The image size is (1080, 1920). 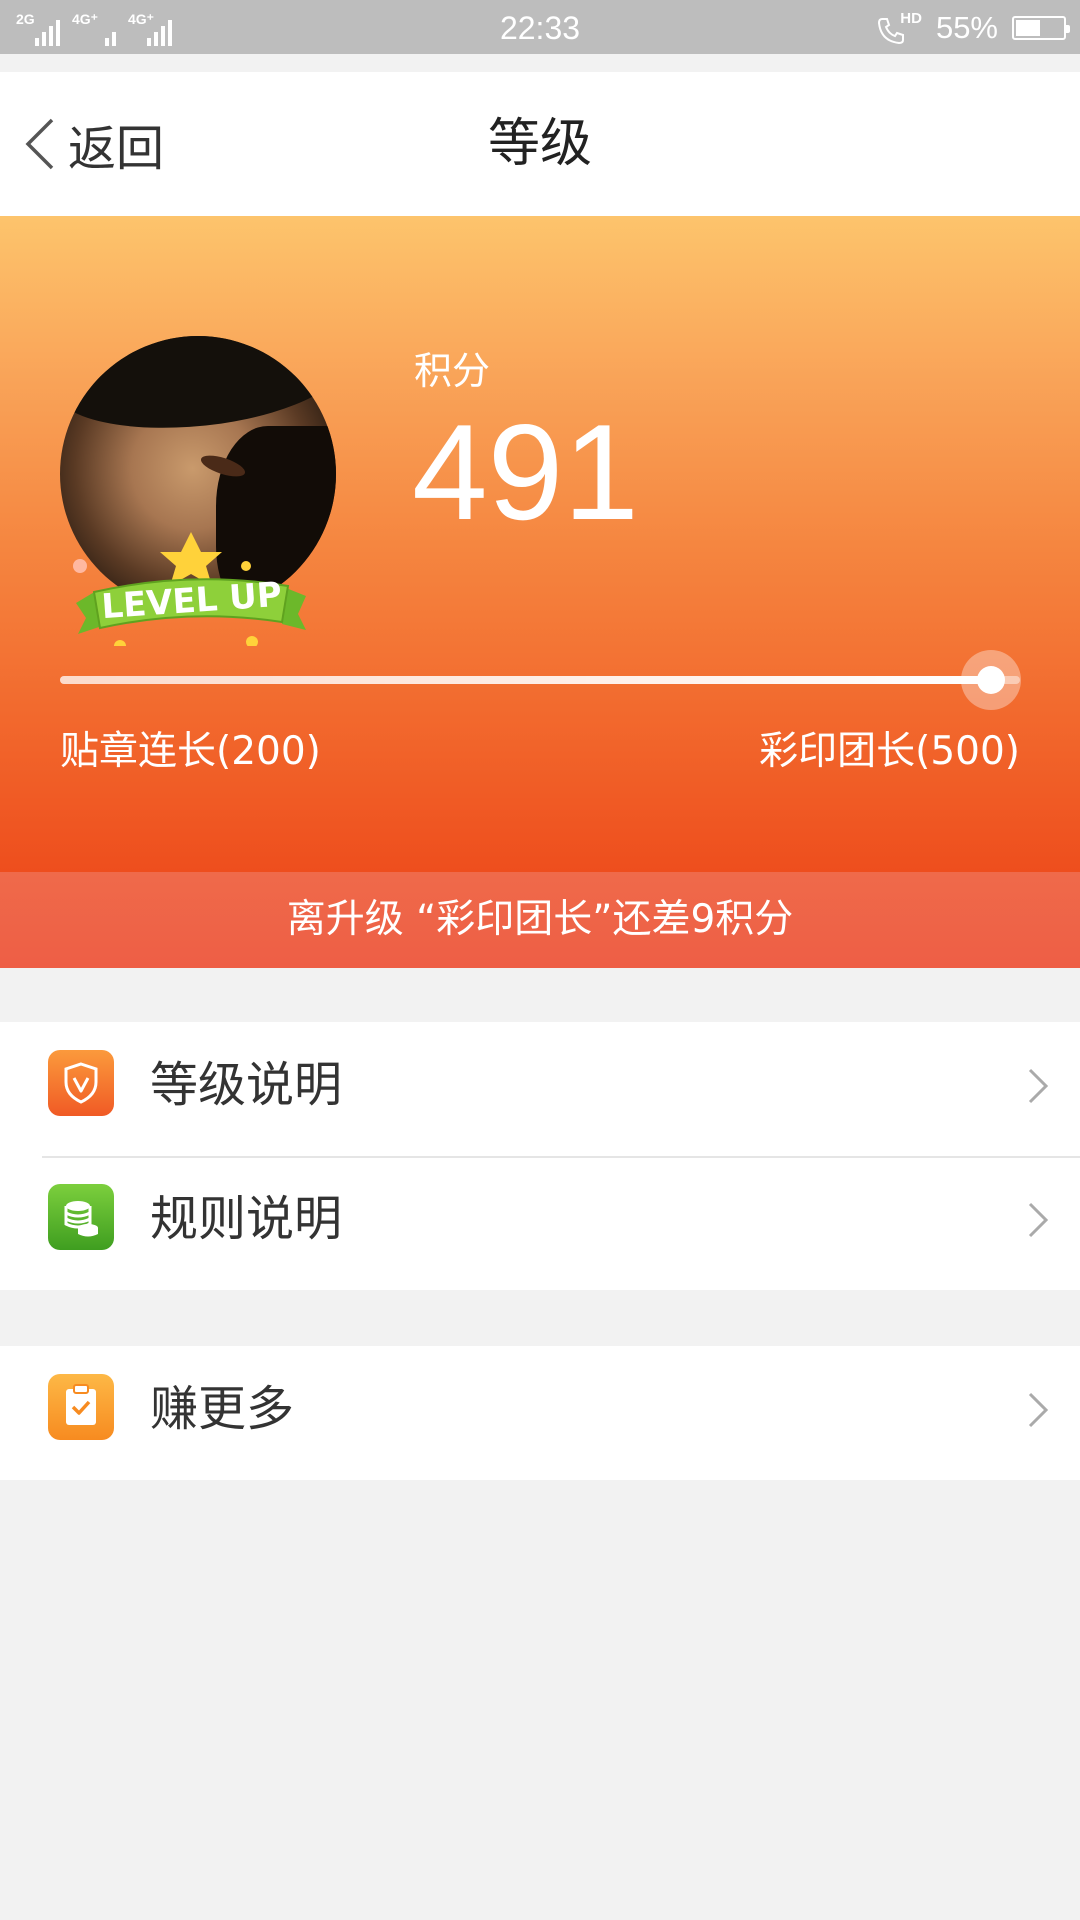 What do you see at coordinates (899, 28) in the screenshot?
I see `hd-call-icon: HD` at bounding box center [899, 28].